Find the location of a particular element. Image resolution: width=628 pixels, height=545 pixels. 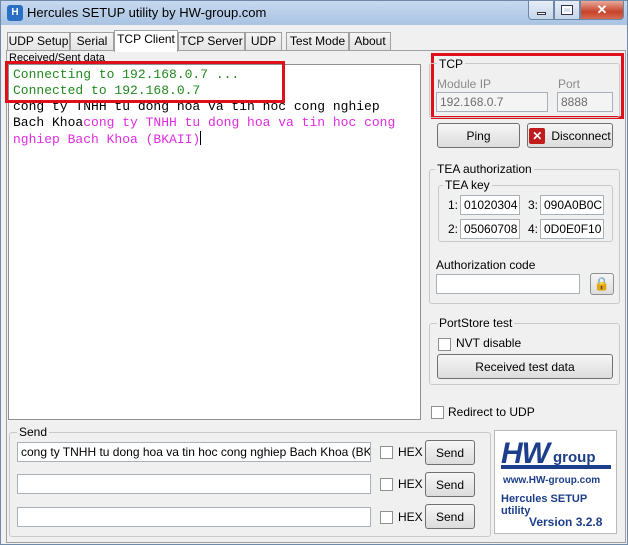

tab-tcp-server: TCP Server is located at coordinates (211, 41).